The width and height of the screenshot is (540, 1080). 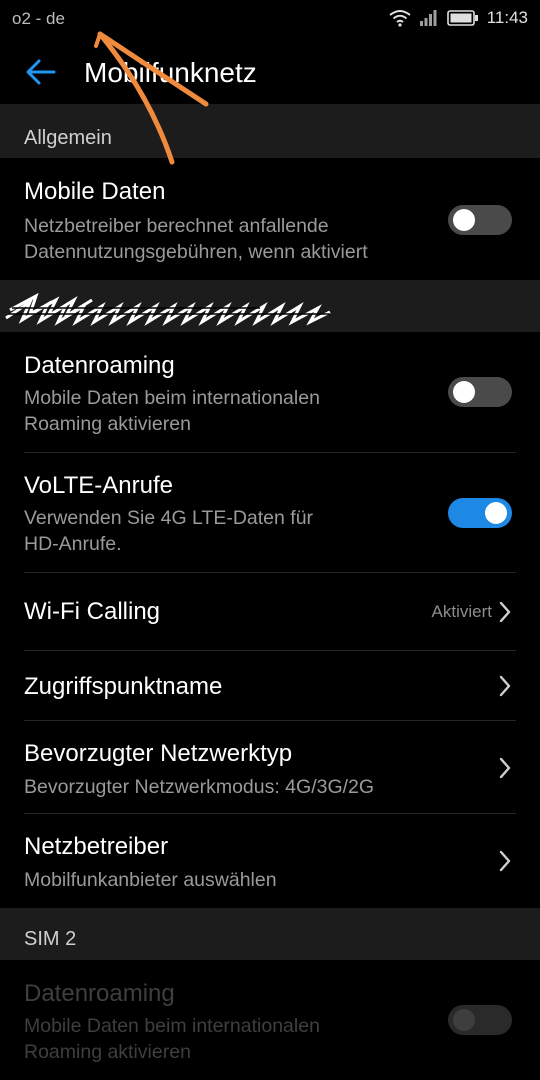 What do you see at coordinates (428, 18) in the screenshot?
I see `signal-icon` at bounding box center [428, 18].